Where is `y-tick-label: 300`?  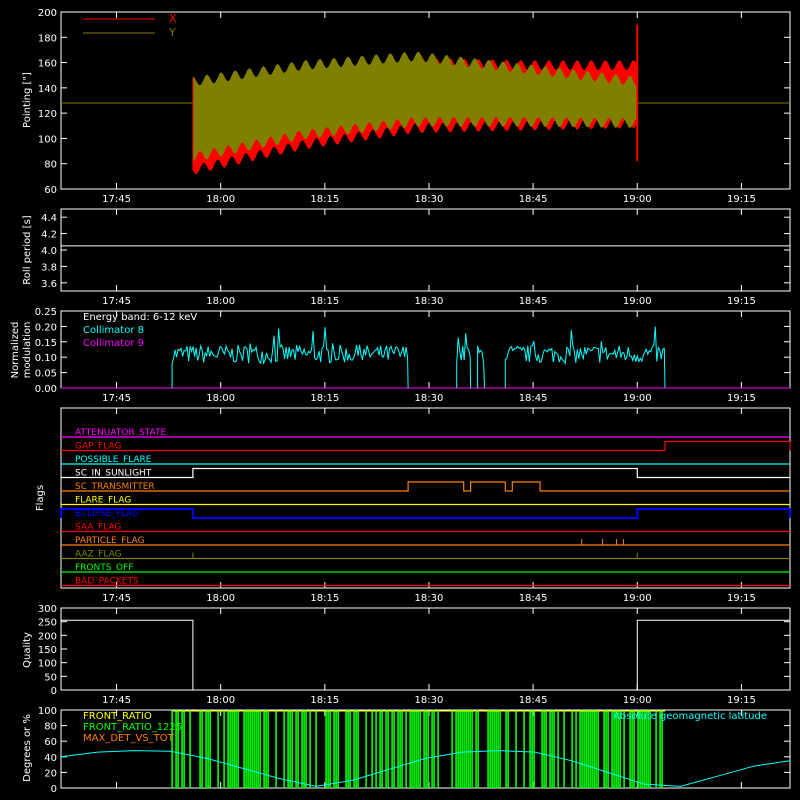
y-tick-label: 300 is located at coordinates (47, 609).